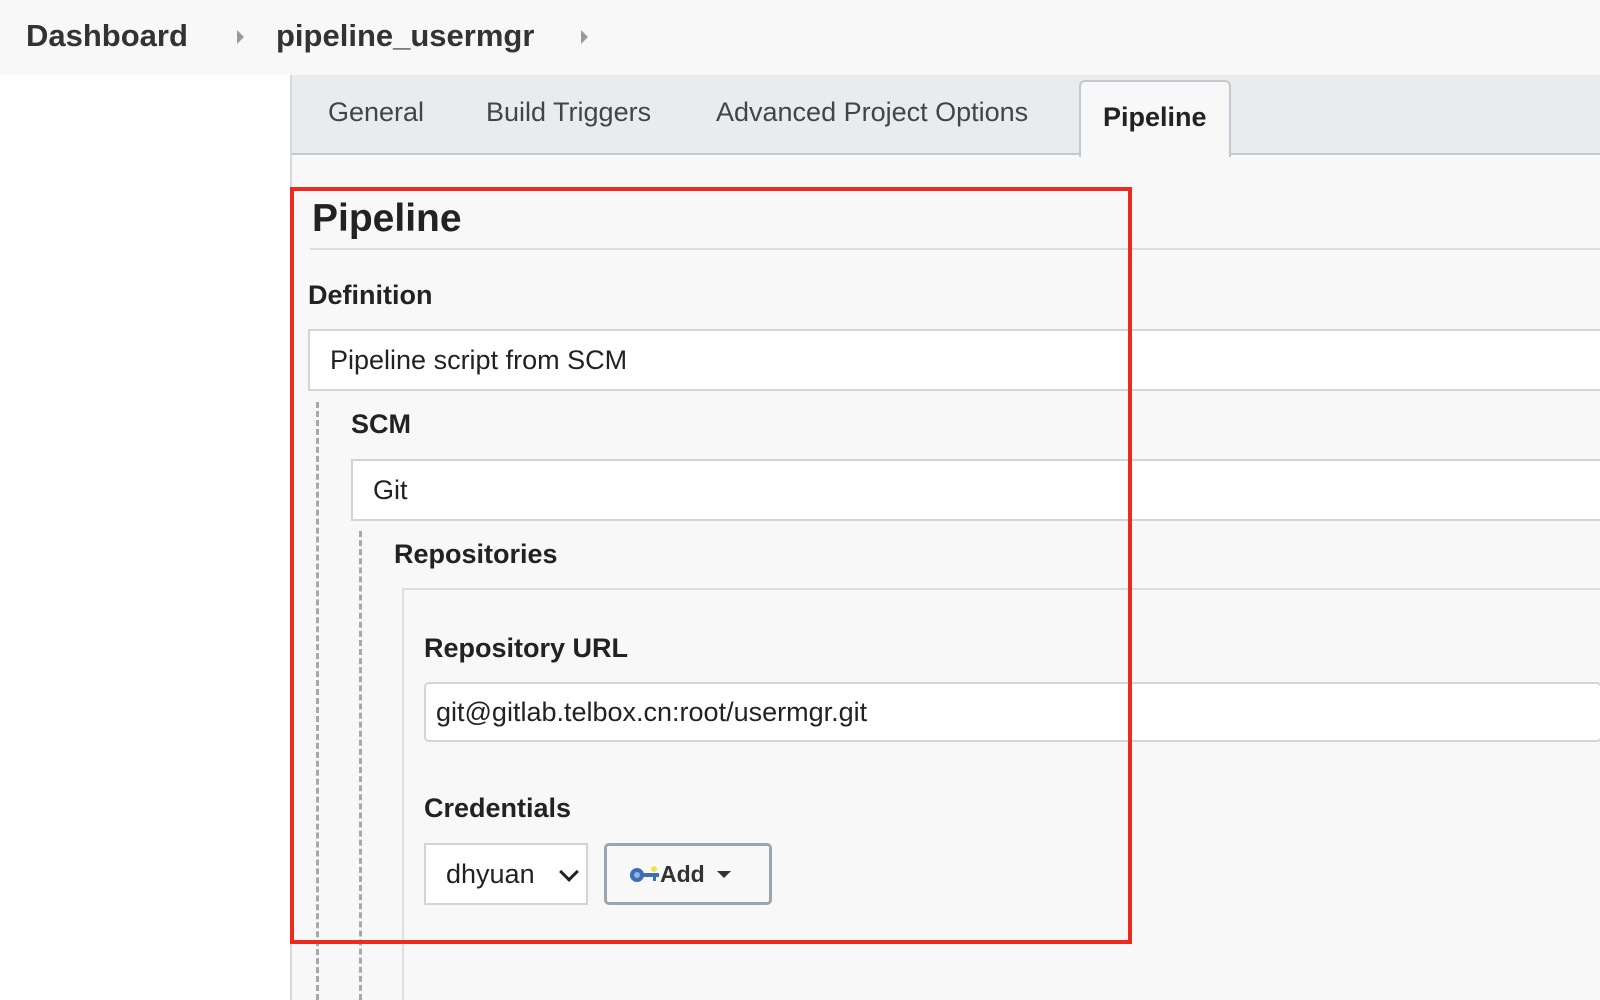  Describe the element at coordinates (526, 648) in the screenshot. I see `repository-url-label: Repository URL` at that location.